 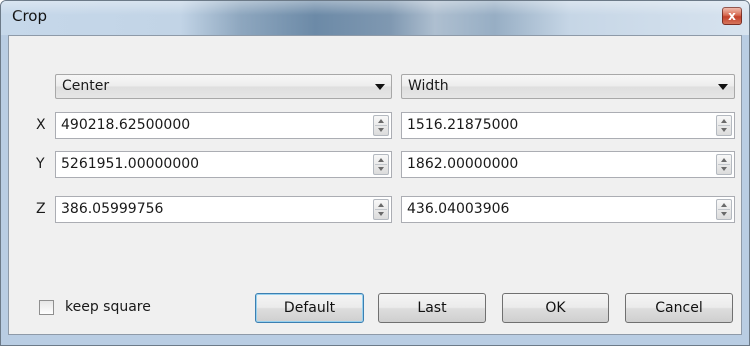 I want to click on default-button: Default, so click(x=309, y=308).